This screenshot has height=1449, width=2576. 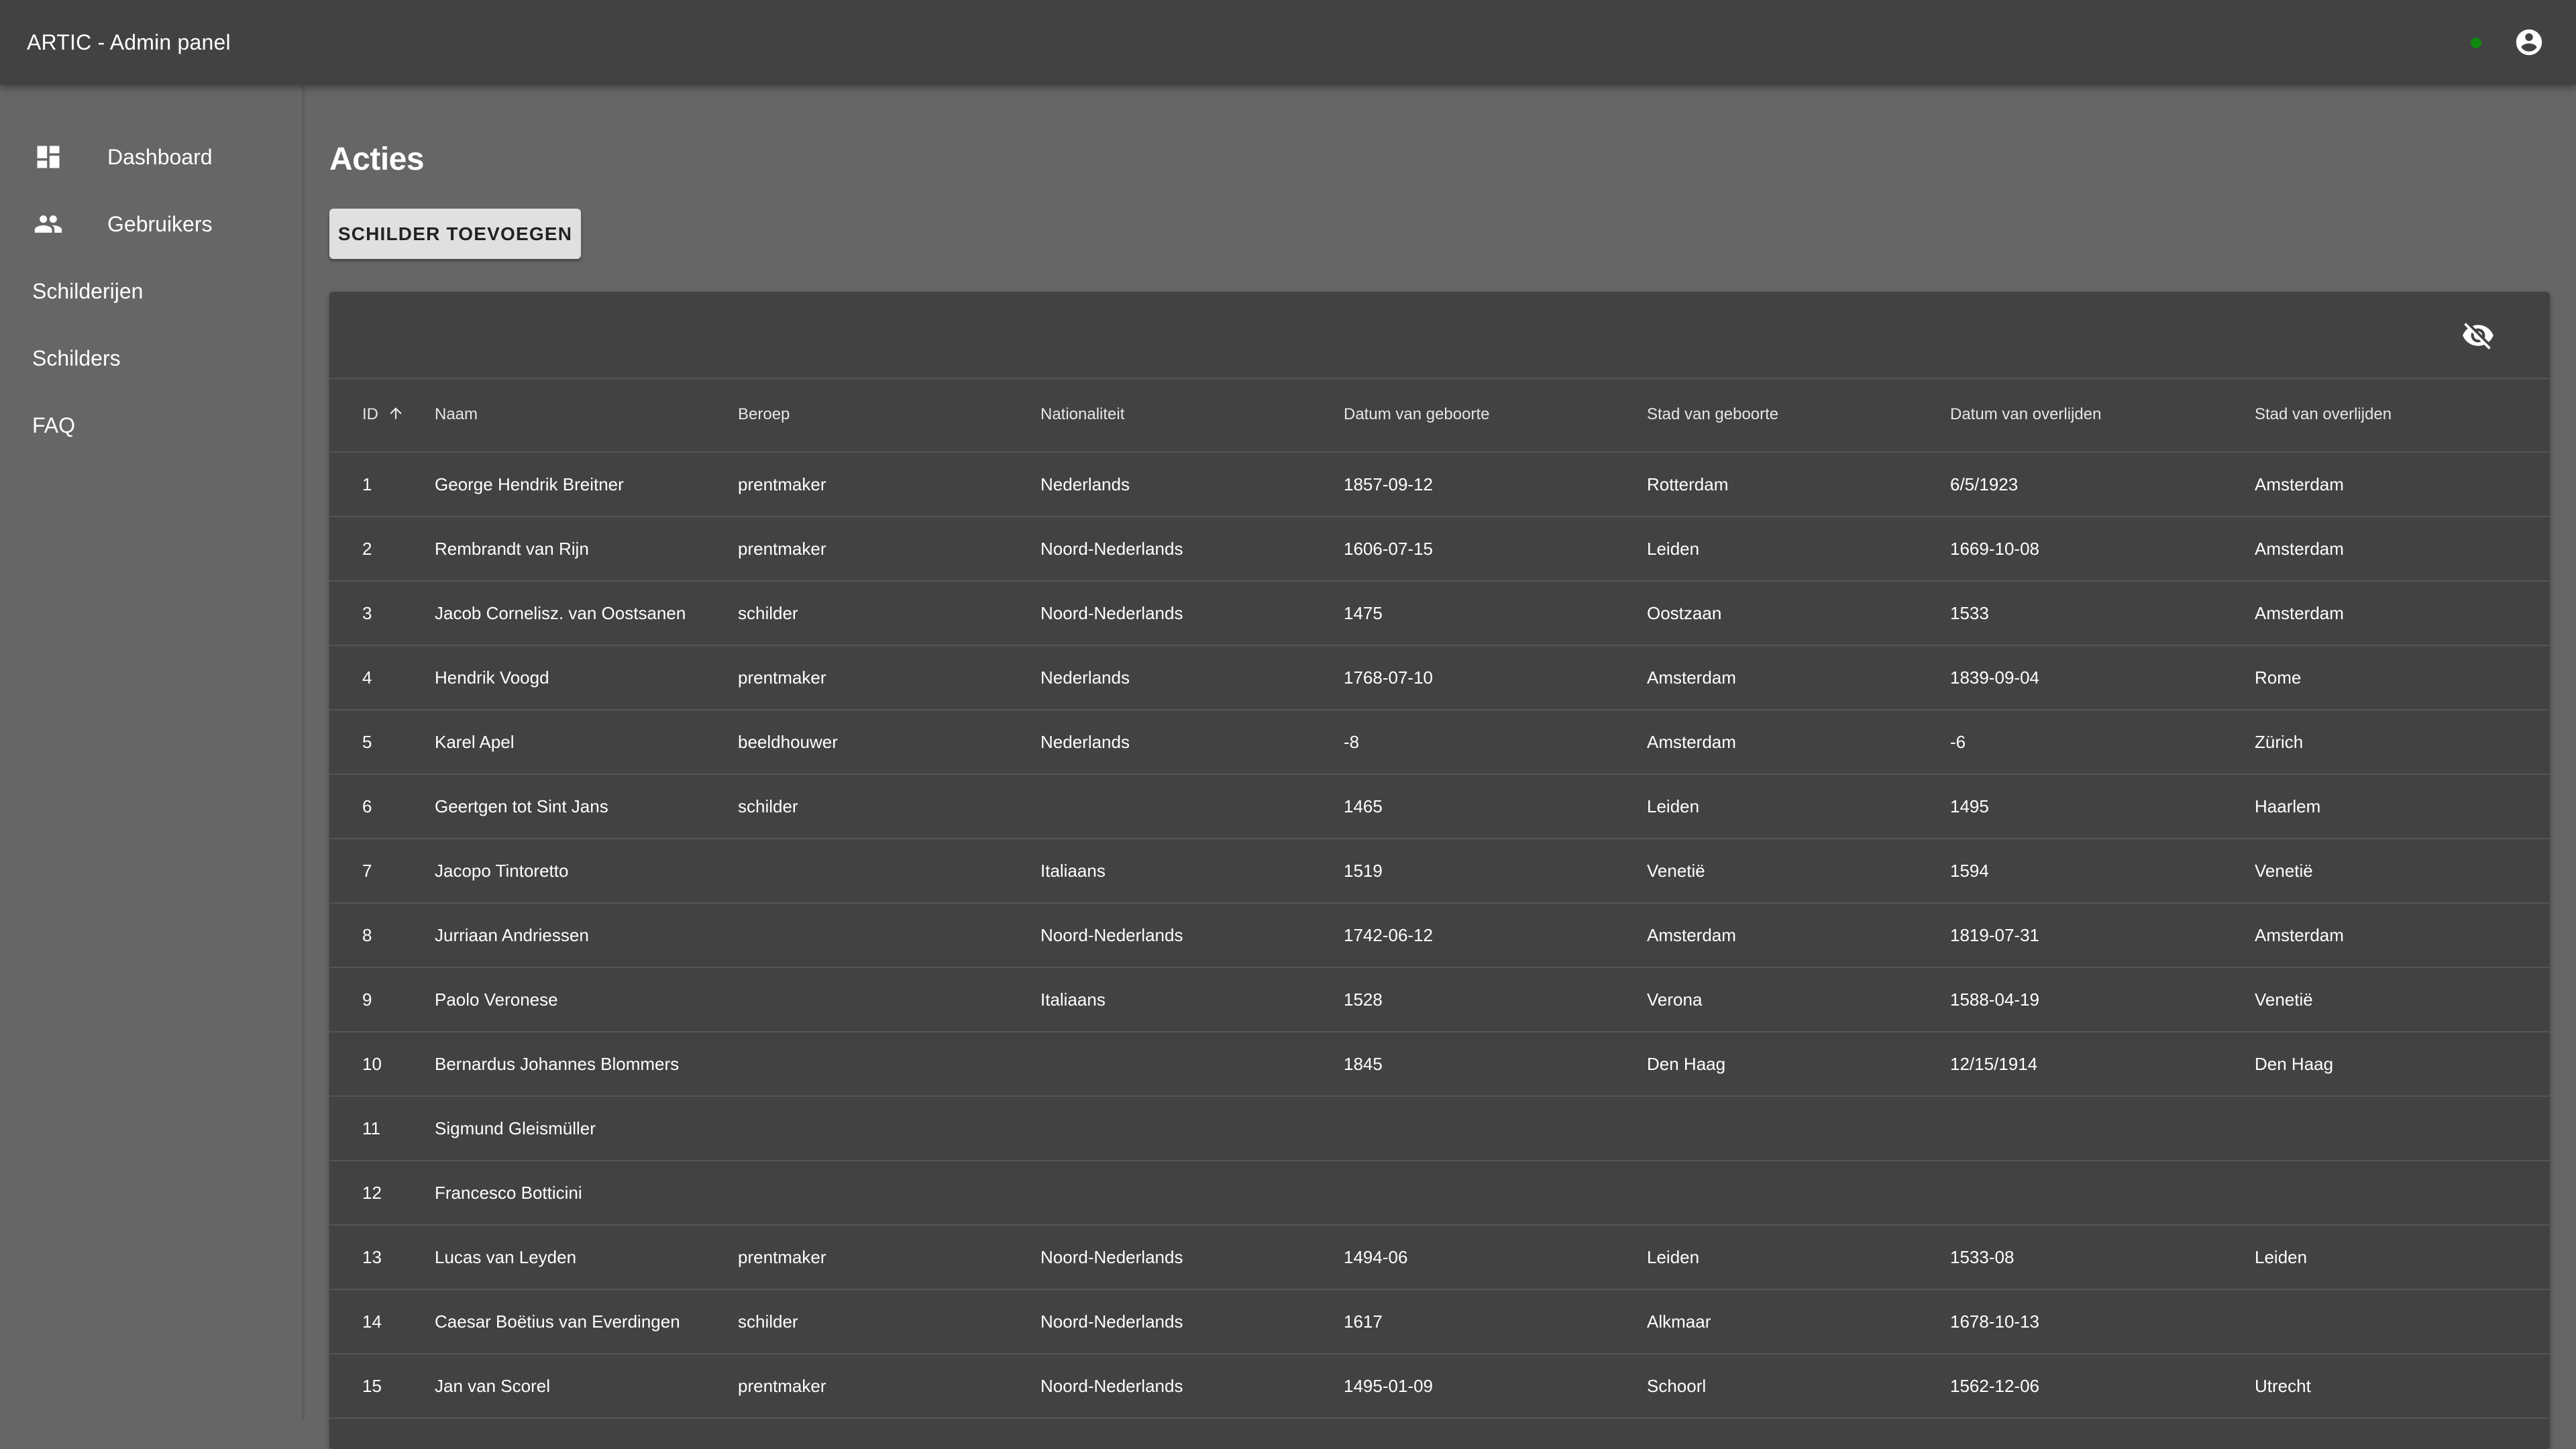 What do you see at coordinates (1439, 1193) in the screenshot?
I see `table-row: 12 Francesco Botticini` at bounding box center [1439, 1193].